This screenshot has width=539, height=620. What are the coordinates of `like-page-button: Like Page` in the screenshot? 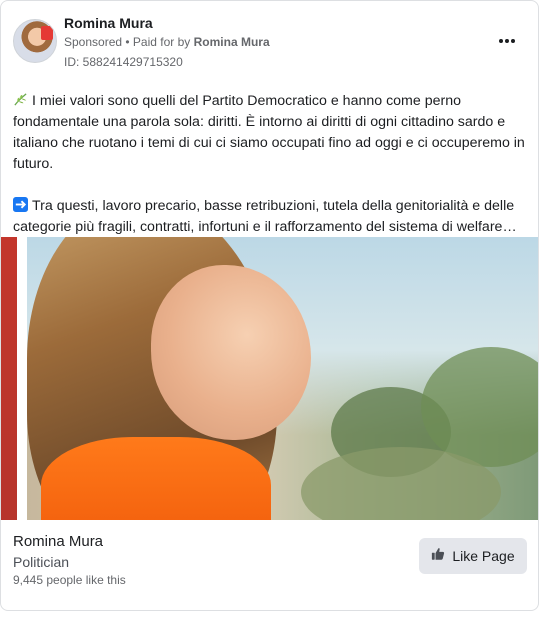 It's located at (473, 556).